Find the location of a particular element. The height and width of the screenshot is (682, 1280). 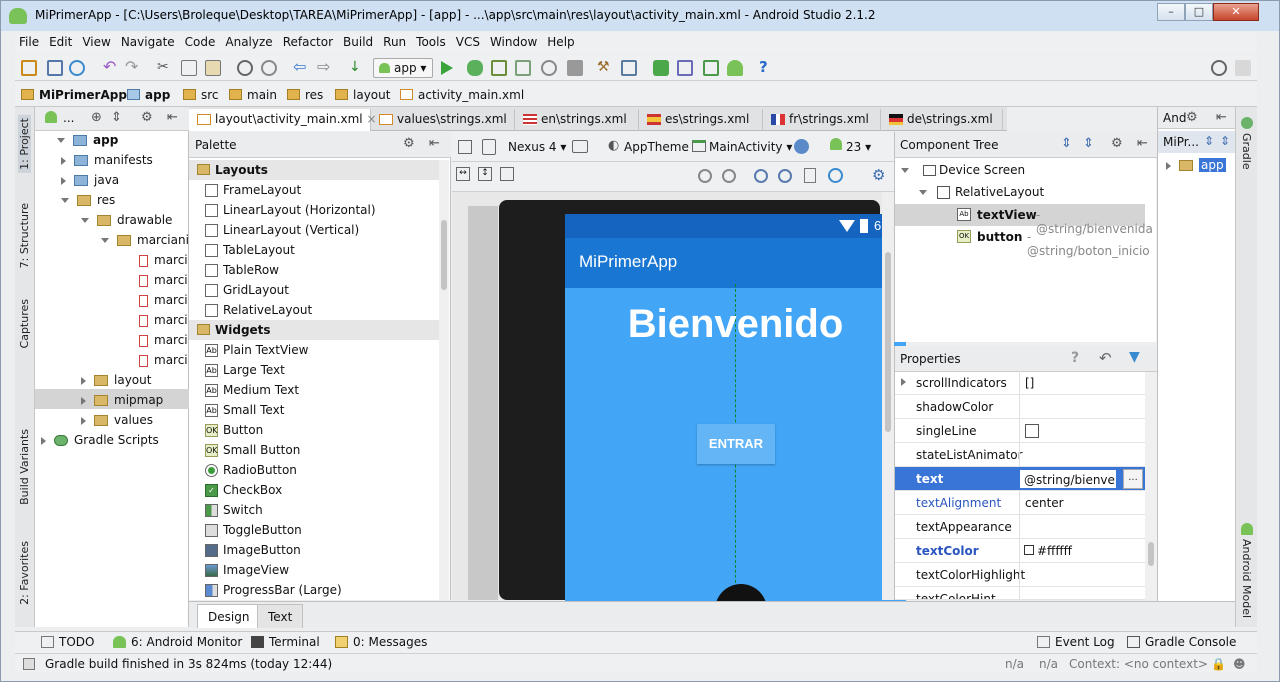

make-icon: ↓ is located at coordinates (357, 68).